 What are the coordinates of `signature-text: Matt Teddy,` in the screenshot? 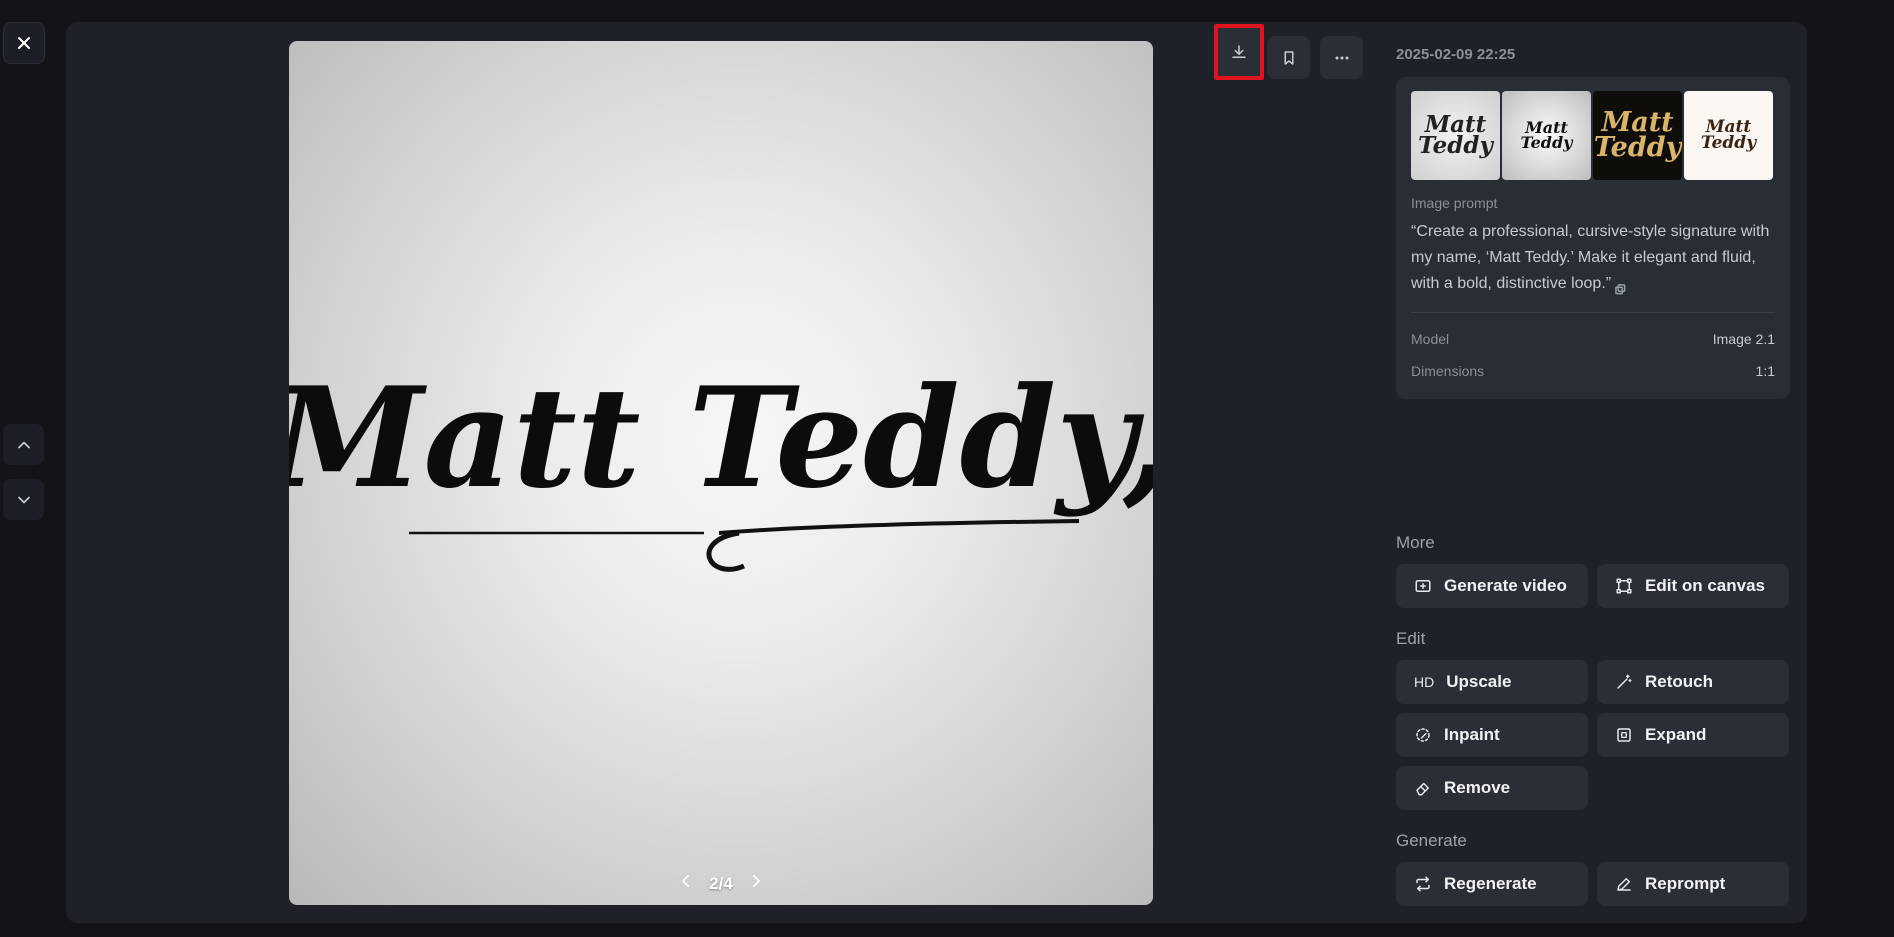 It's located at (721, 437).